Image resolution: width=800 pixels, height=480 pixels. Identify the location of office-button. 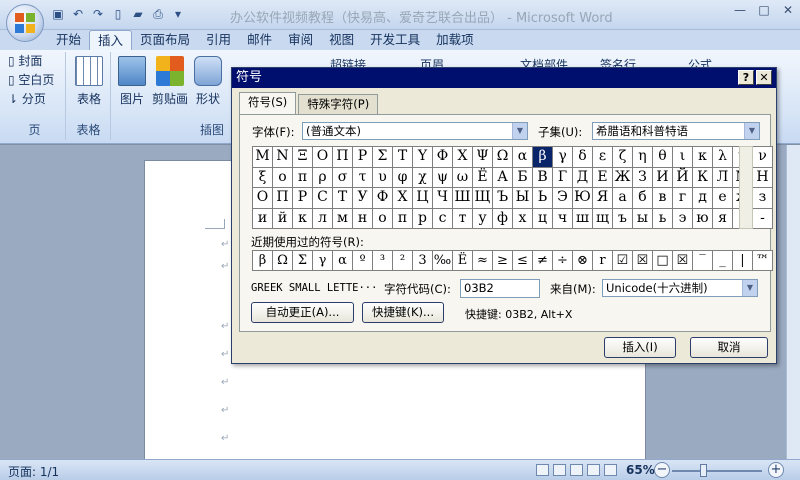
(25, 23).